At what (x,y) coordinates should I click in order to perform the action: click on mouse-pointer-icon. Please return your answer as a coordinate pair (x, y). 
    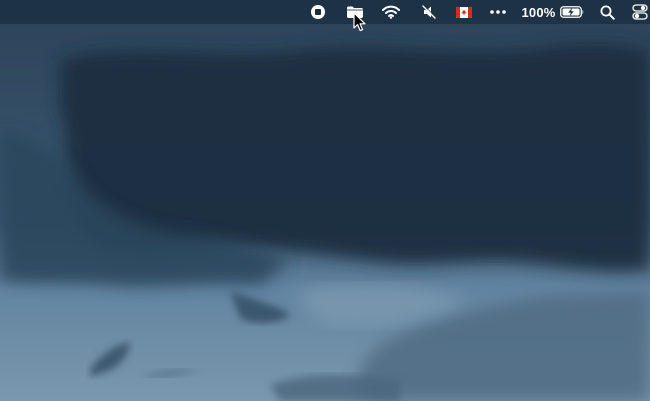
    Looking at the image, I should click on (359, 22).